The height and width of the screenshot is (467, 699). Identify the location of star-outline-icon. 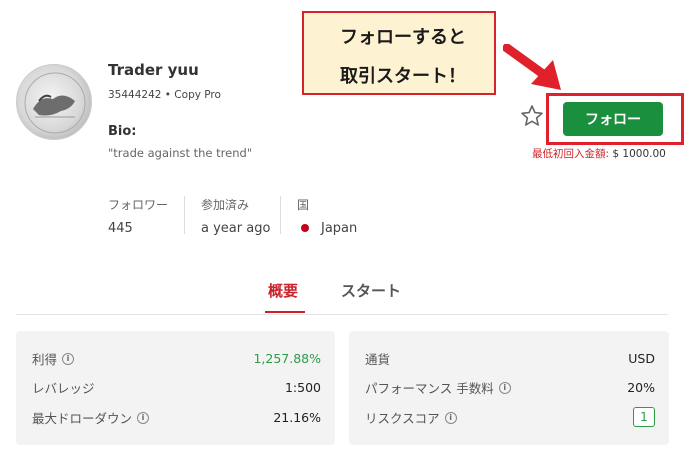
(532, 116).